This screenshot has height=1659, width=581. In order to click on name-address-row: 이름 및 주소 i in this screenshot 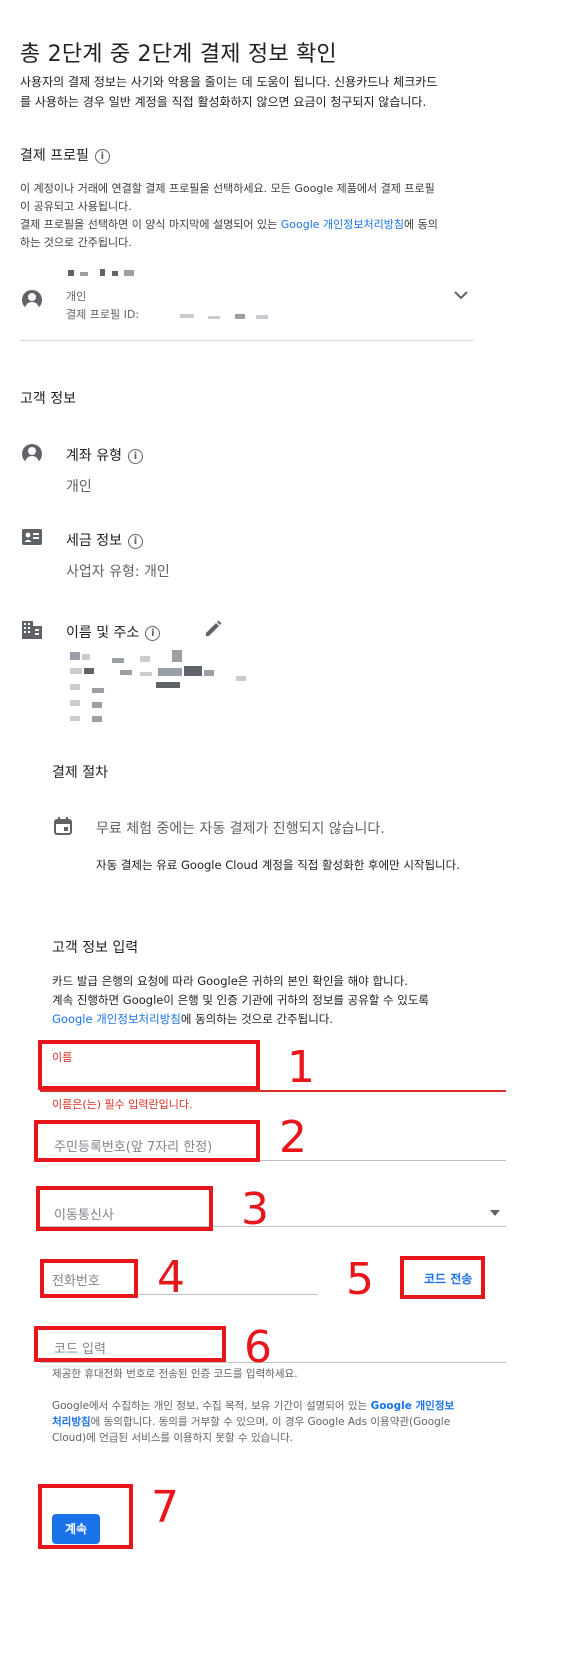, I will do `click(113, 632)`.